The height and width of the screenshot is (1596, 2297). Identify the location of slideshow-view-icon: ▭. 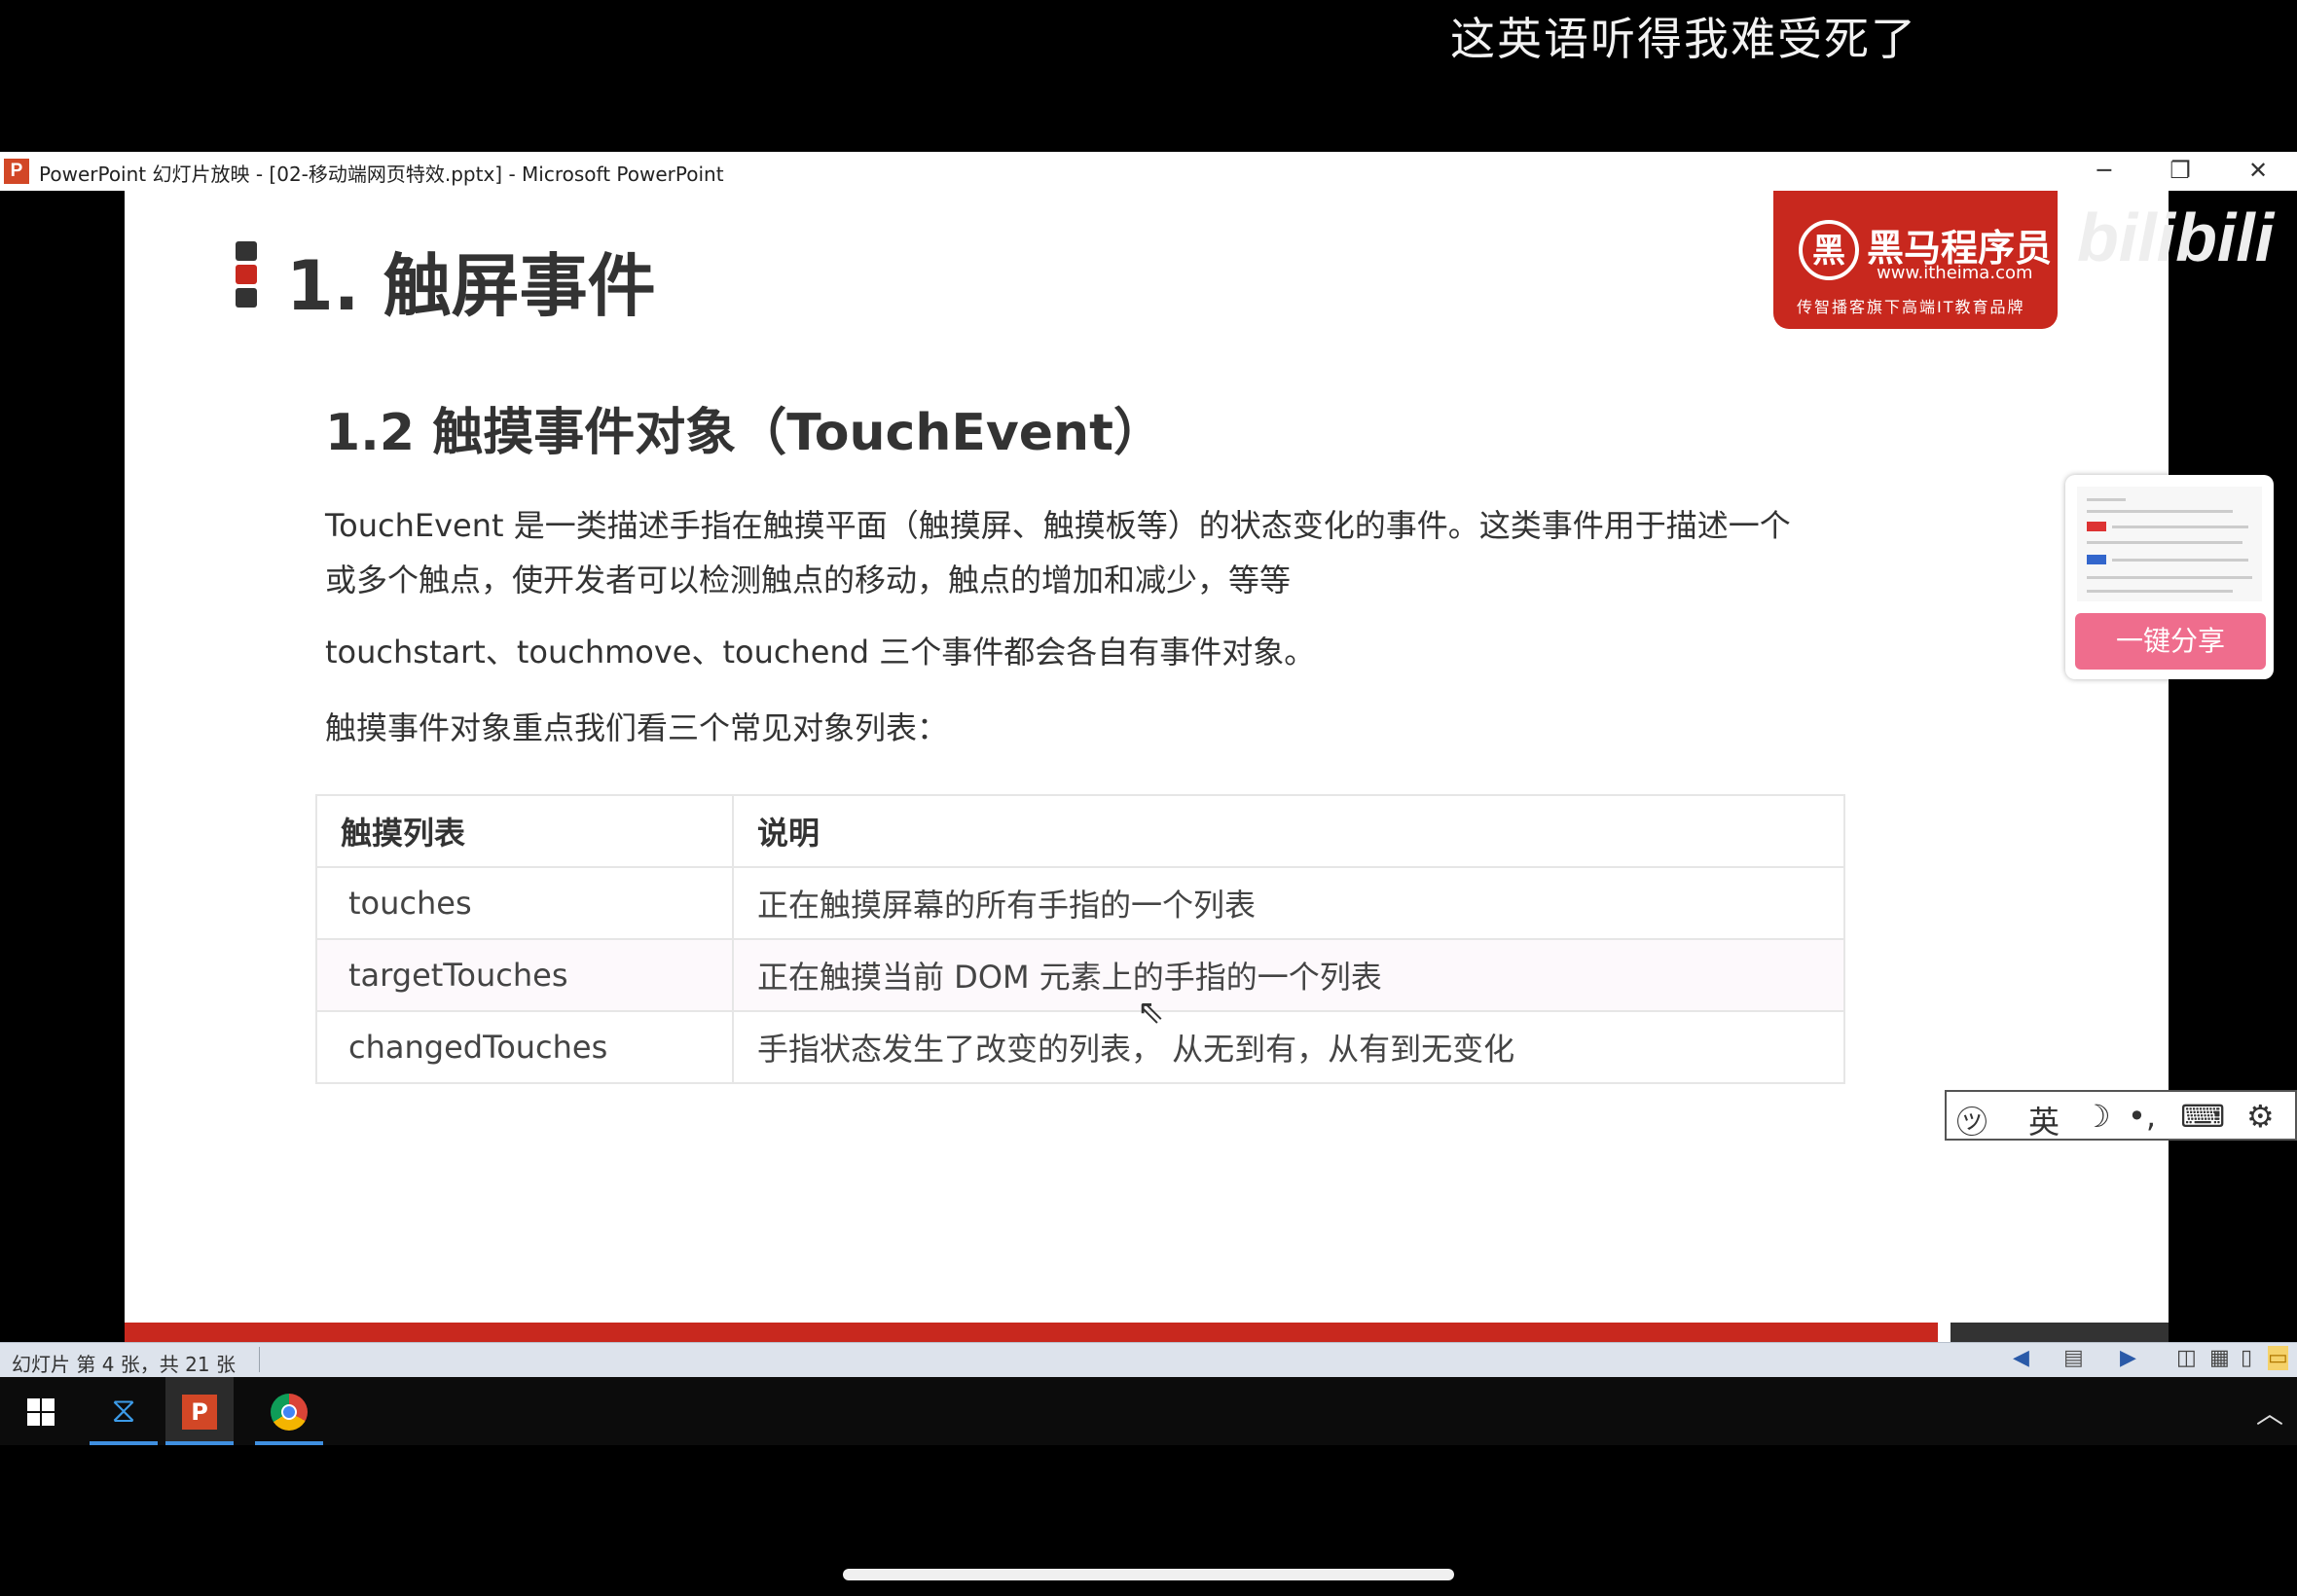
(2278, 1358).